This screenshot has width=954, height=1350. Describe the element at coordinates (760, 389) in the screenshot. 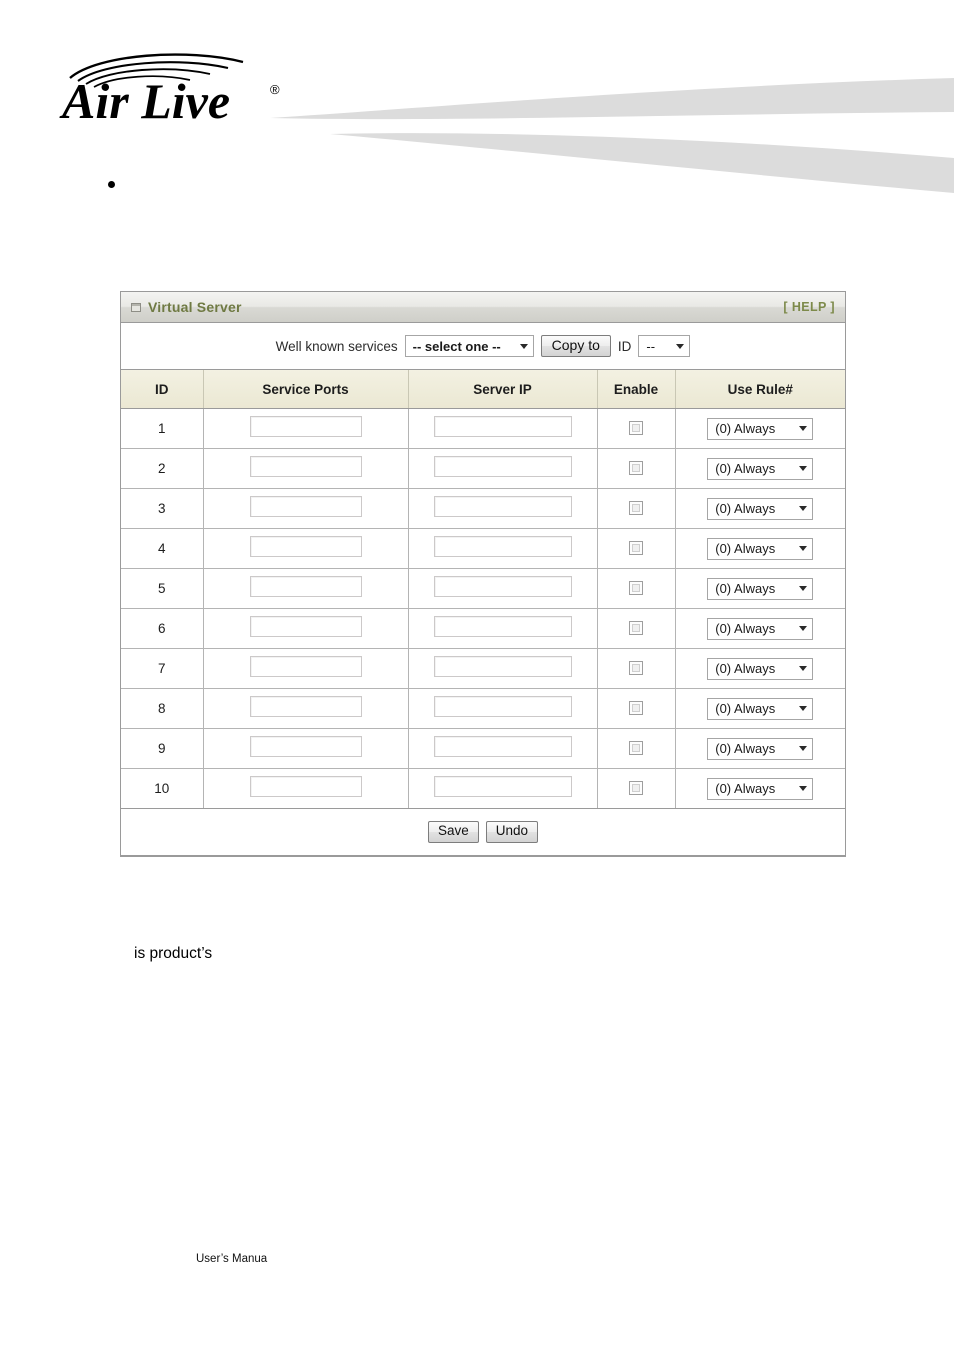

I see `column-header-use-rule: Use Rule#` at that location.